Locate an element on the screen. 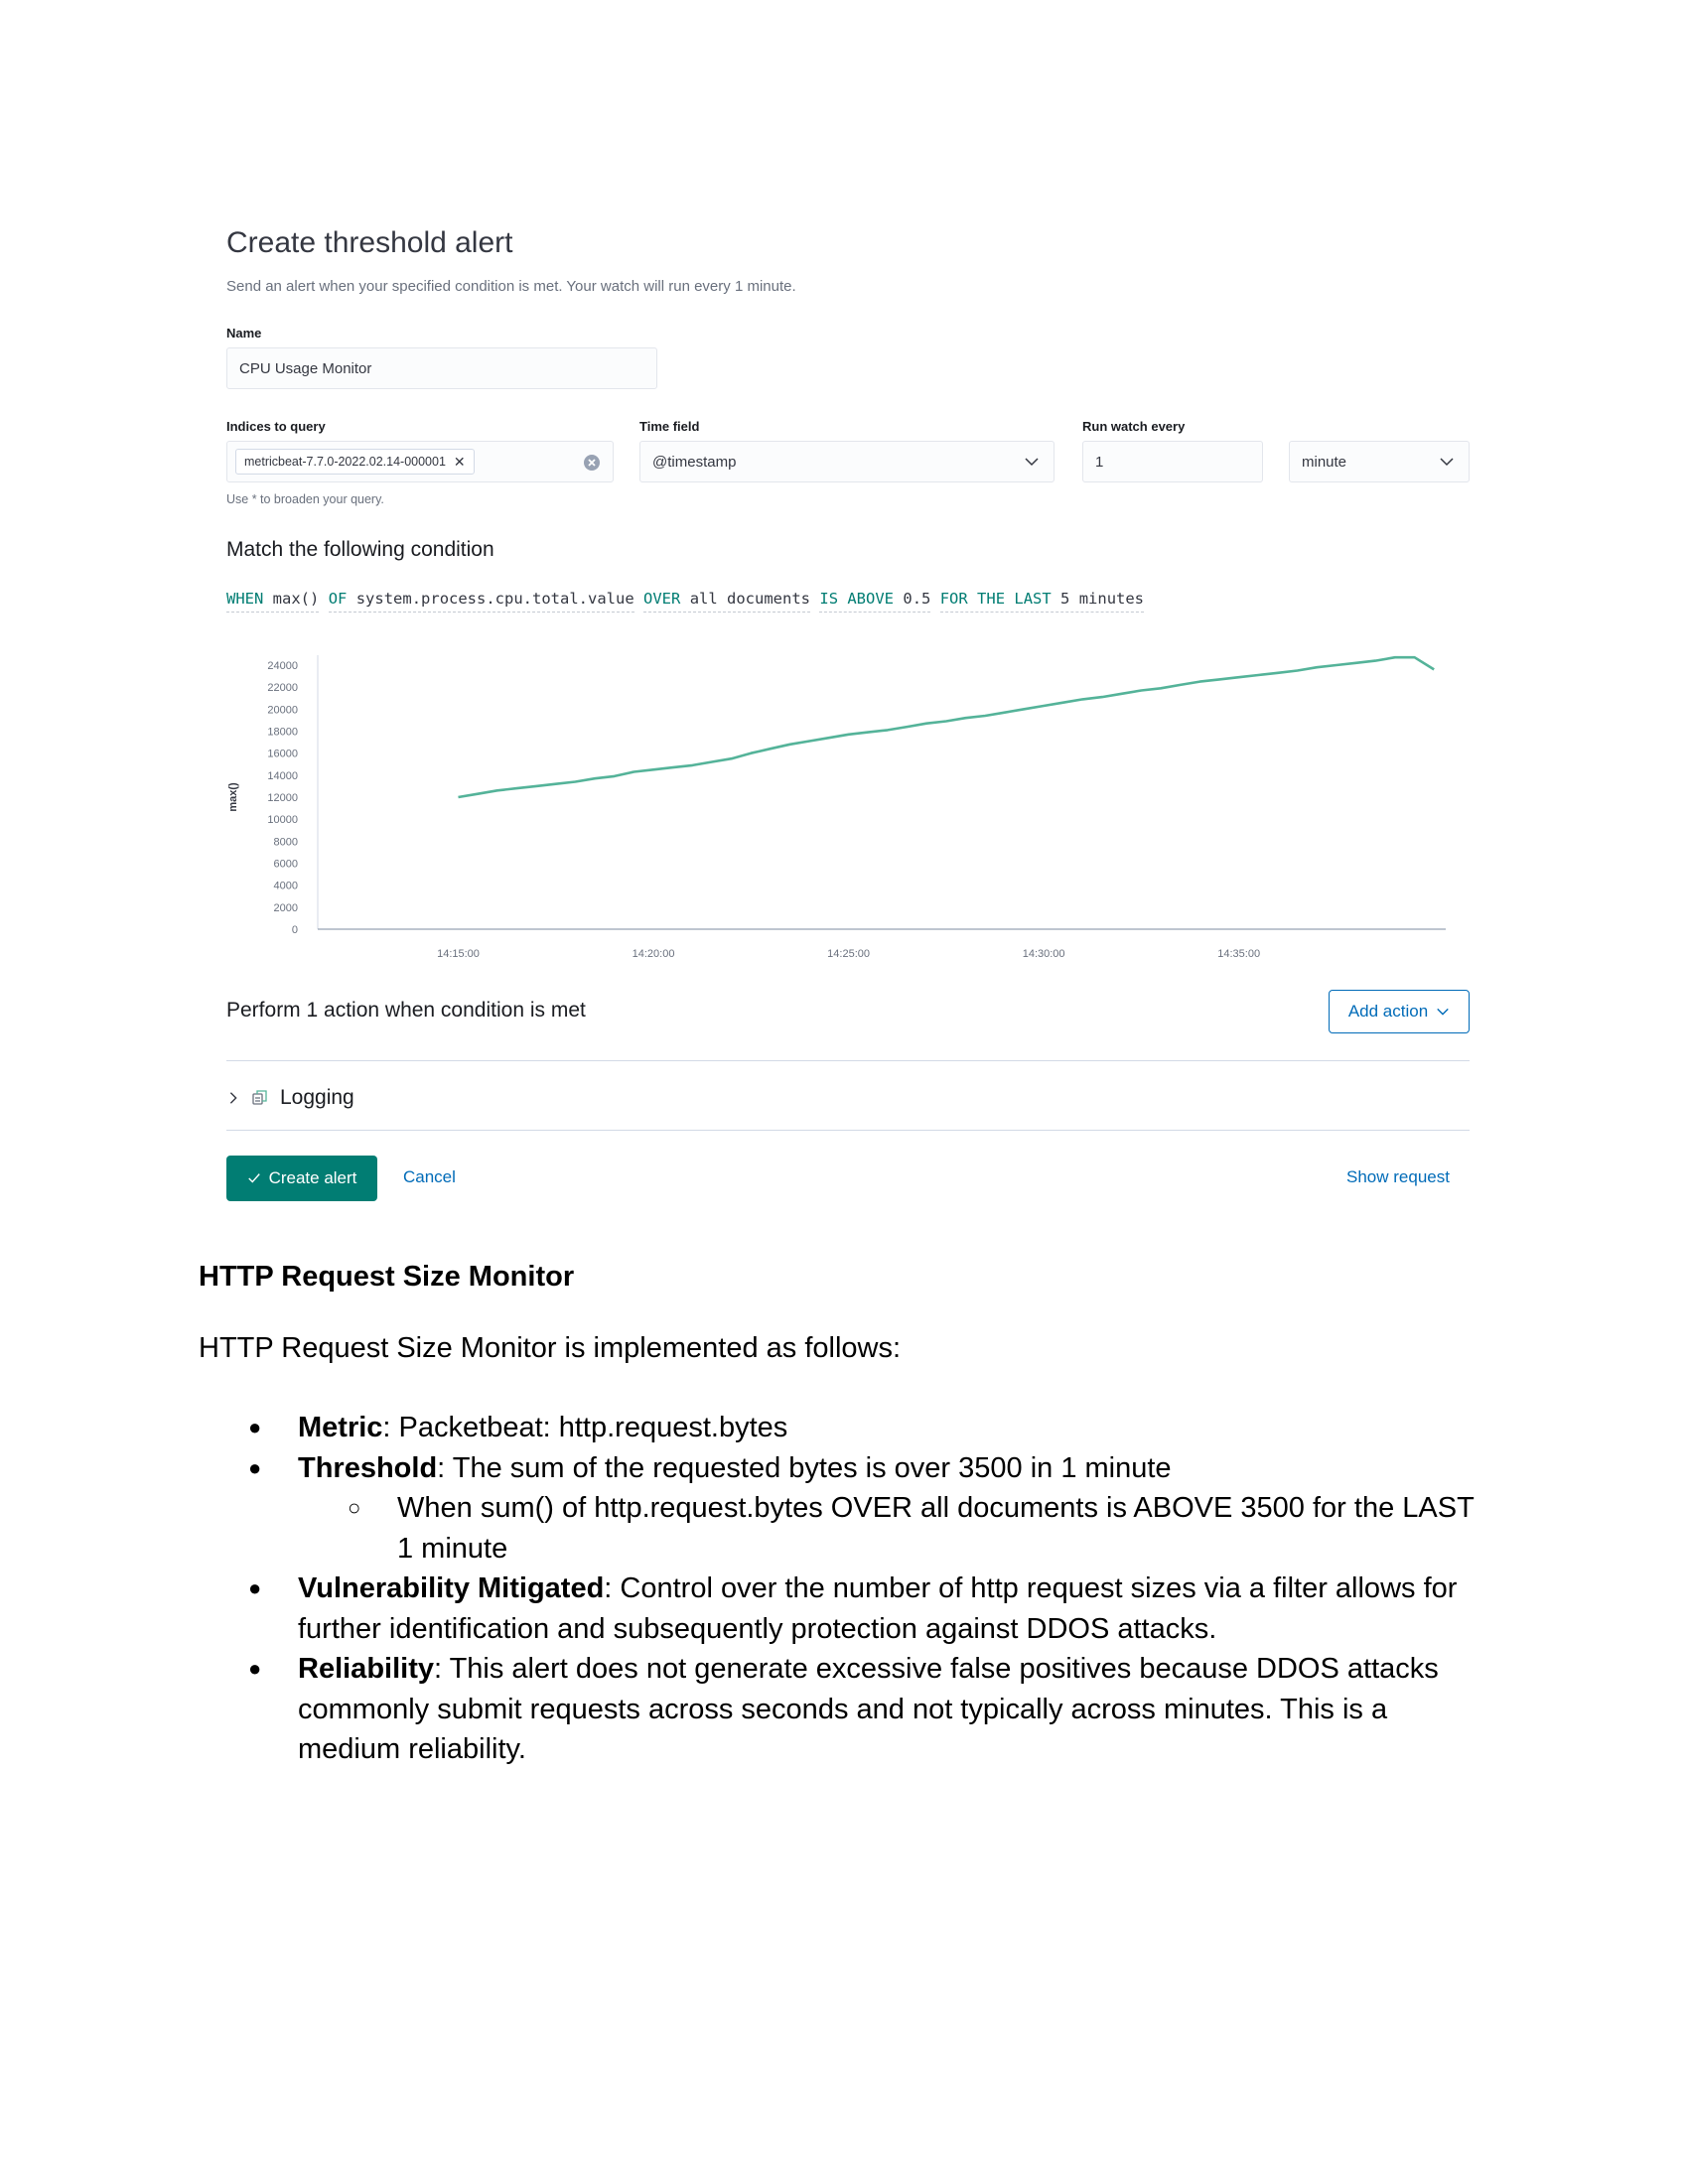 The width and height of the screenshot is (1688, 2184). chevron-right-icon is located at coordinates (233, 1098).